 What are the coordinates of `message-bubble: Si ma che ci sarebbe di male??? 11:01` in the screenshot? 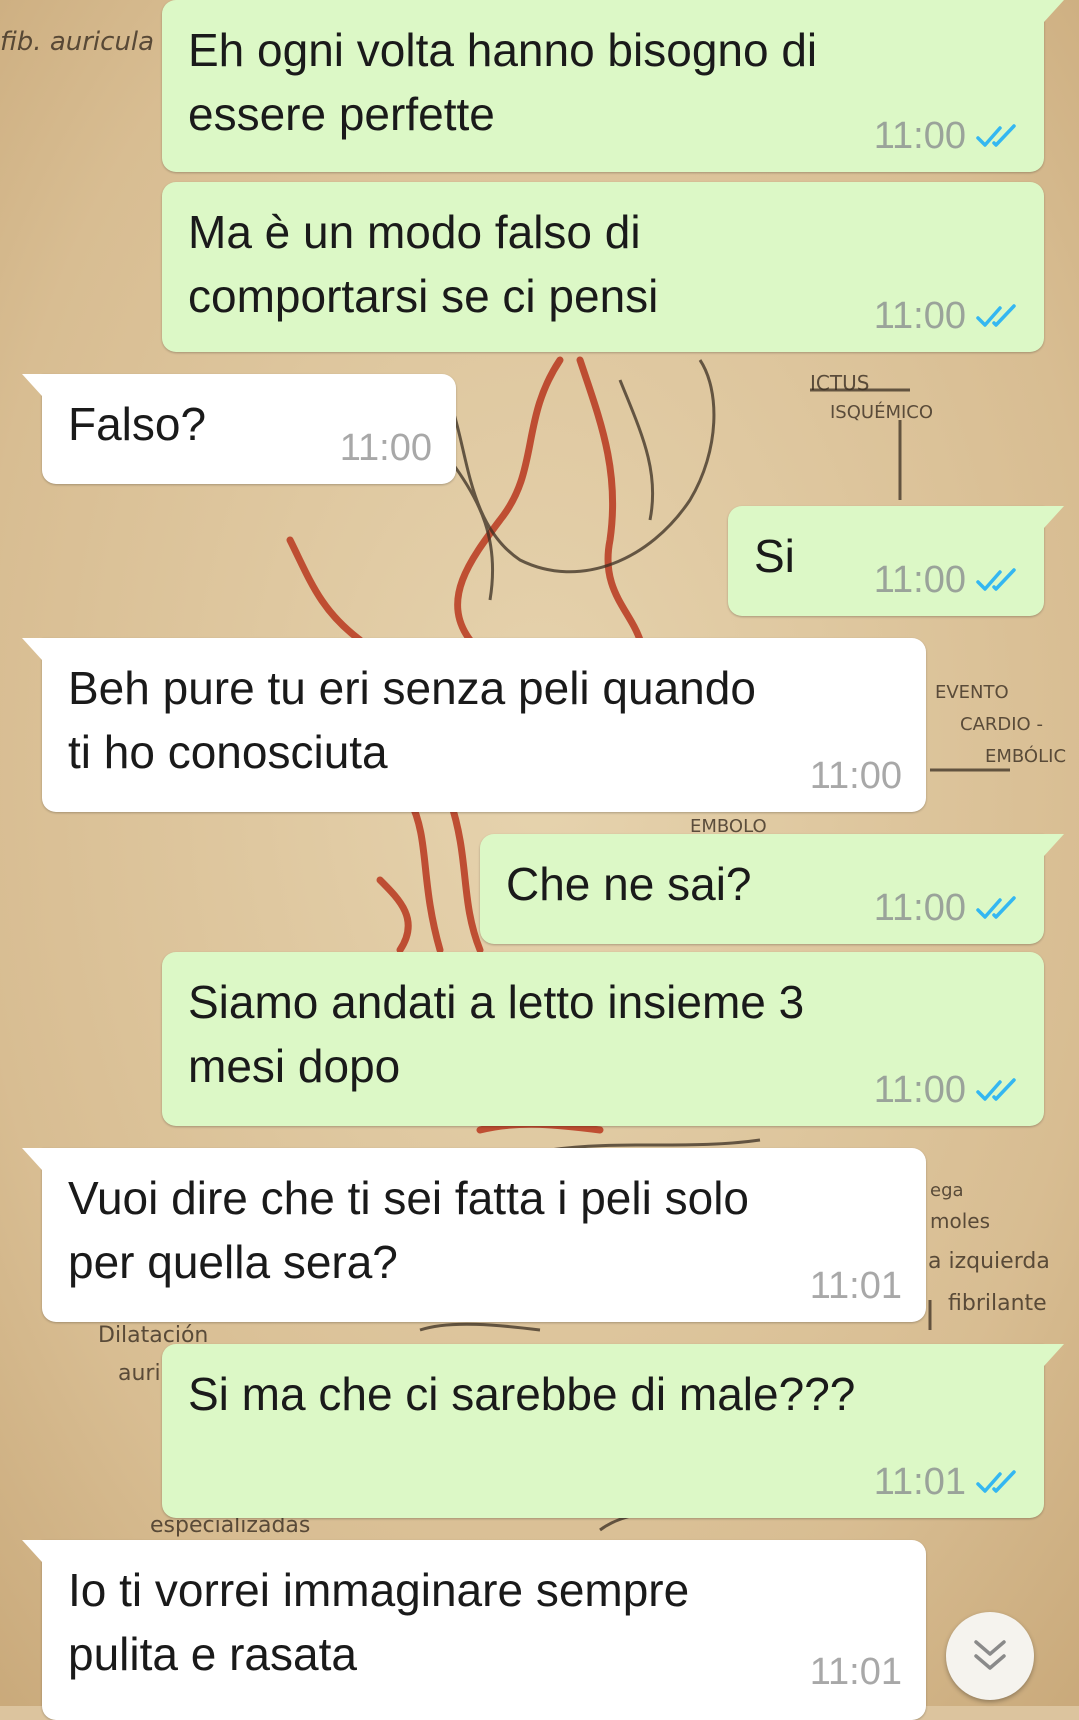 It's located at (613, 1431).